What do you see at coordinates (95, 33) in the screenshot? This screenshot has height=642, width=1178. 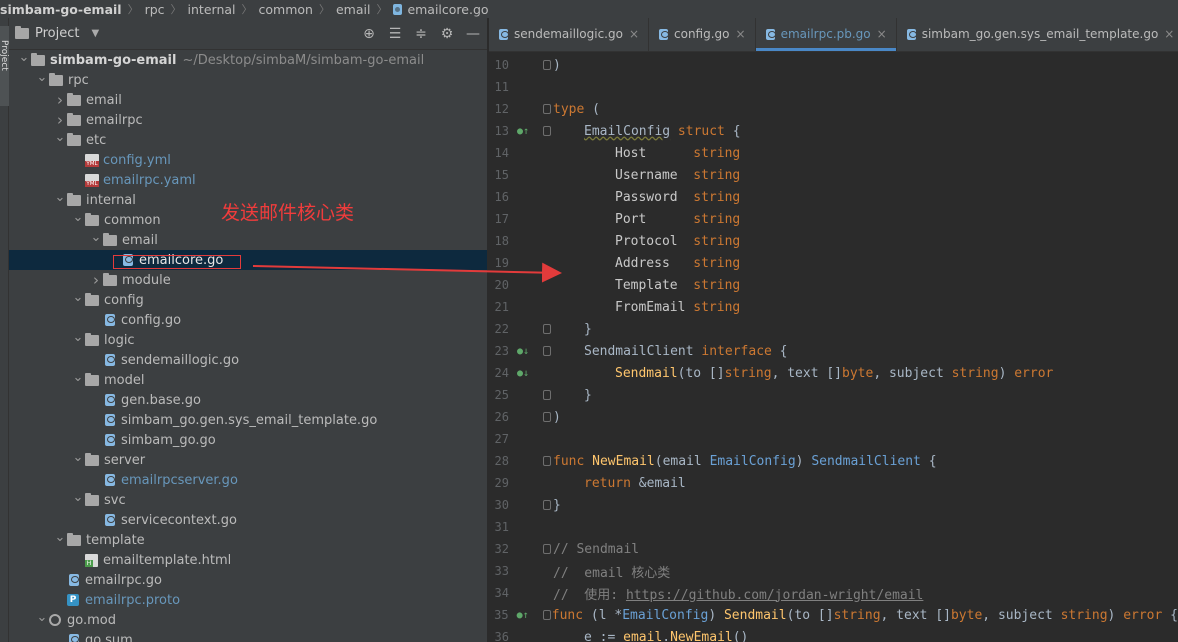 I see `chevron-down-icon: ▼` at bounding box center [95, 33].